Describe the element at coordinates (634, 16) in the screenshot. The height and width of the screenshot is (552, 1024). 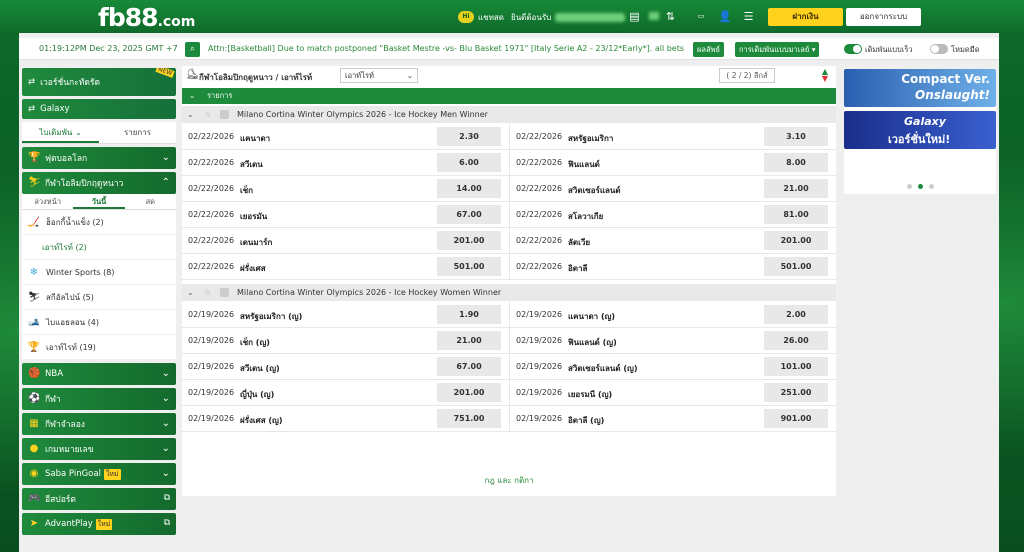
I see `statement-icon: ▤` at that location.